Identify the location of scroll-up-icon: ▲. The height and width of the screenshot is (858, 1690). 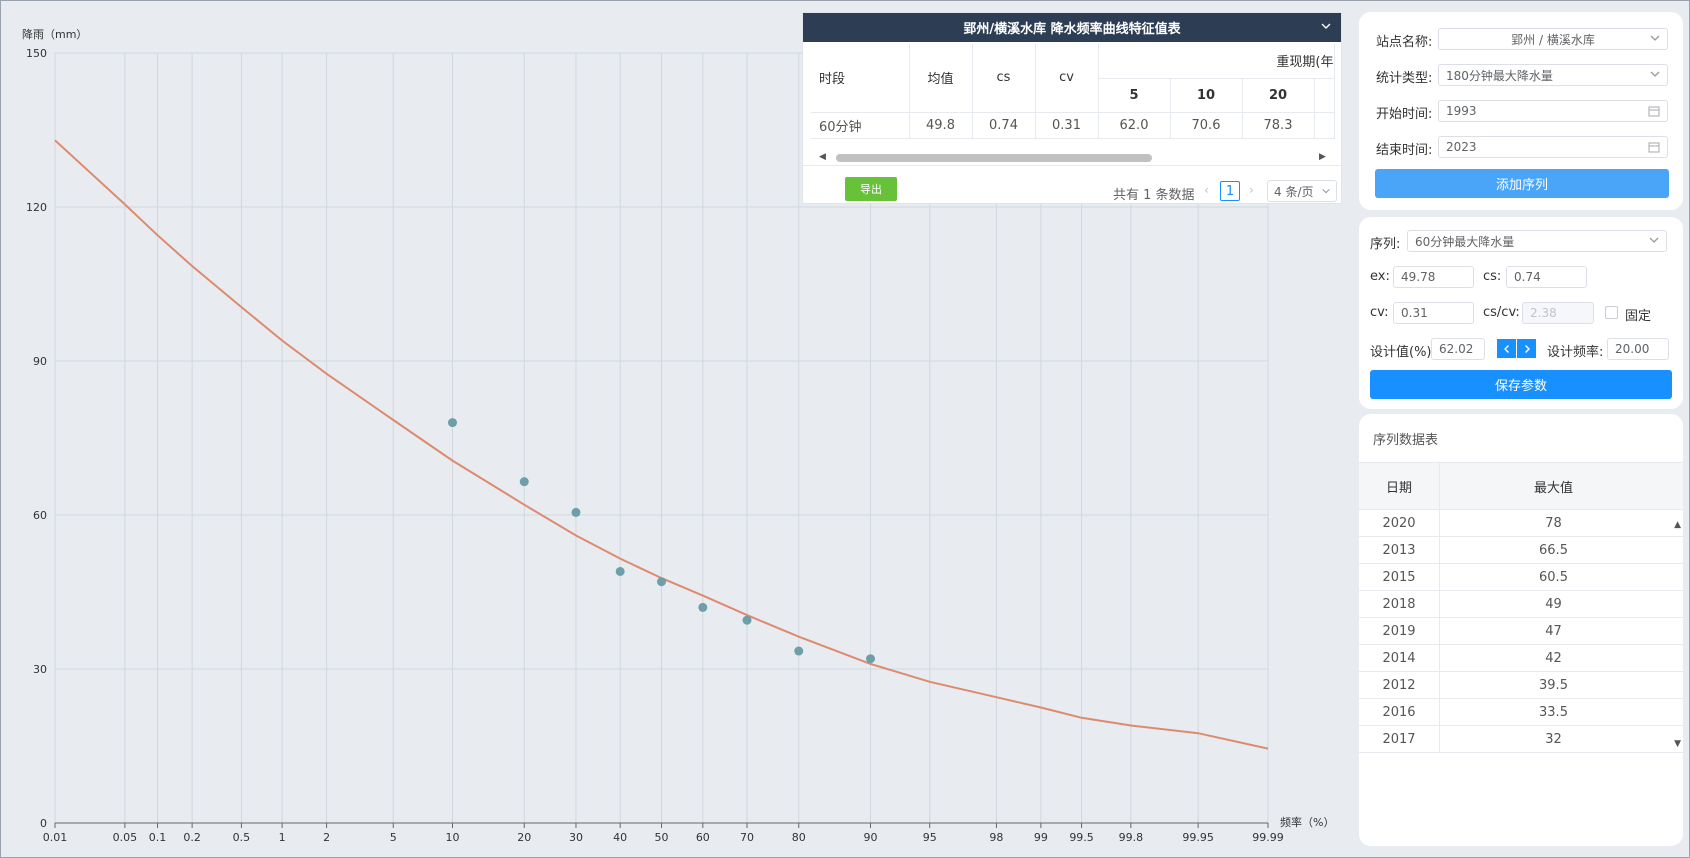
(1677, 525).